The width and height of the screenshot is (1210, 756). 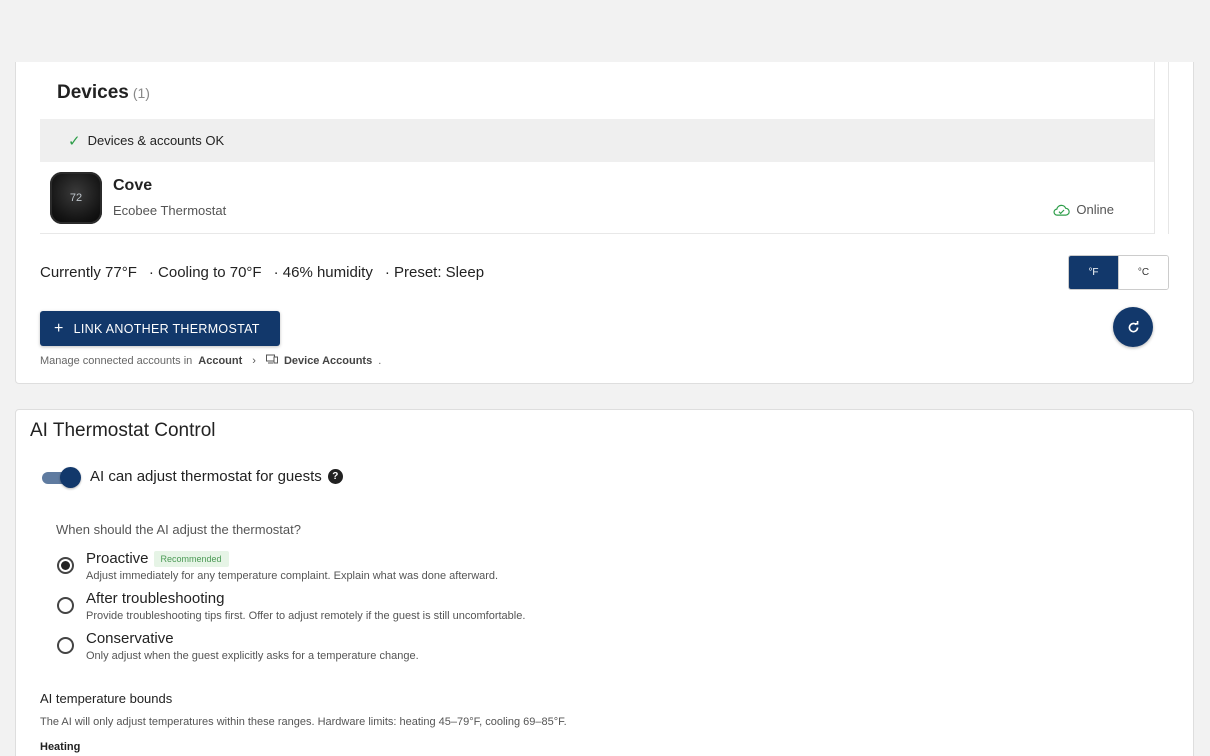 What do you see at coordinates (271, 360) in the screenshot?
I see `device-accounts-icon` at bounding box center [271, 360].